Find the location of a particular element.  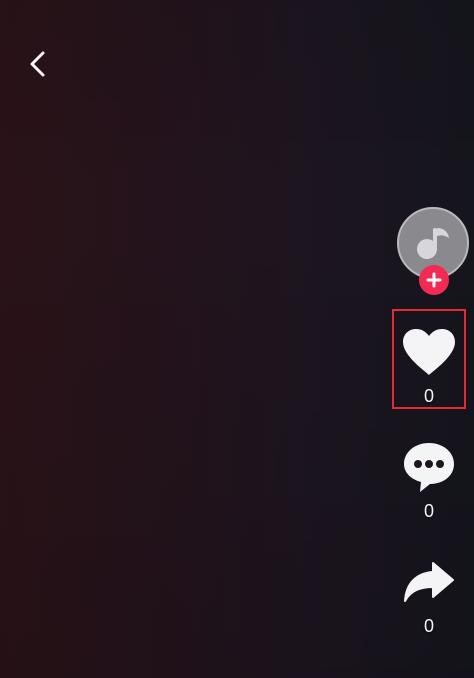

comment-count: 0 is located at coordinates (428, 511).